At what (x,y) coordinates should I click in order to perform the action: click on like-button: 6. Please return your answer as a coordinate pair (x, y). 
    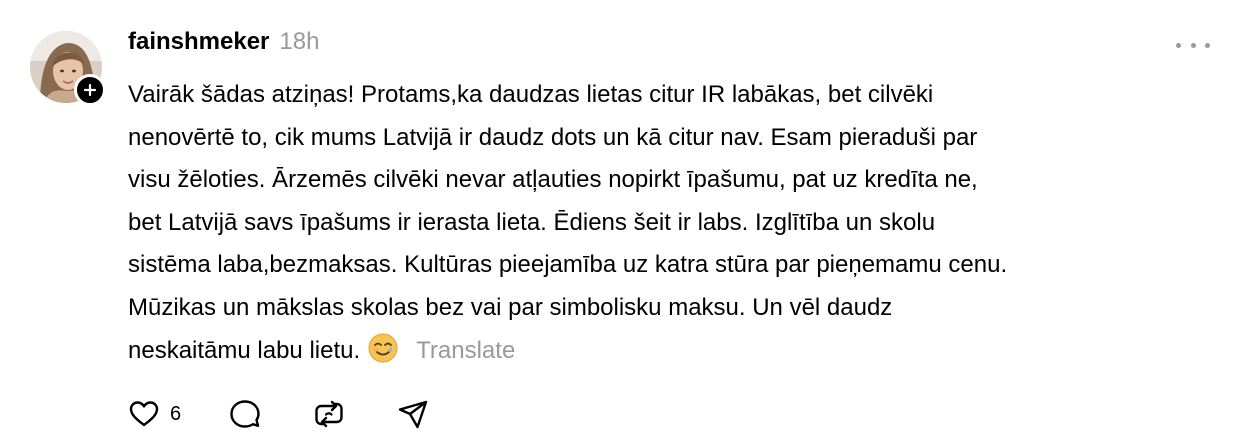
    Looking at the image, I should click on (178, 414).